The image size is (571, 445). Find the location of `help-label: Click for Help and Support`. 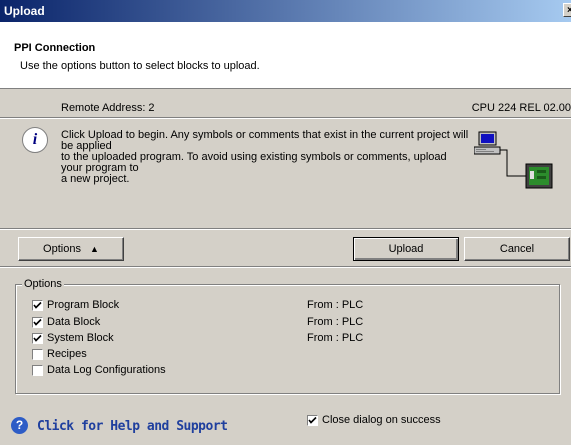

help-label: Click for Help and Support is located at coordinates (132, 426).